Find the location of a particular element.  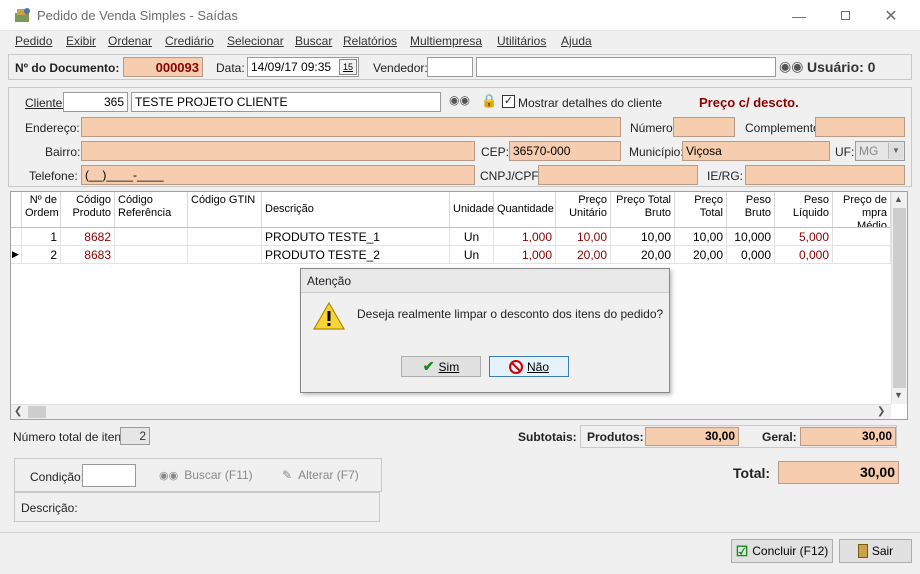

doc-number-field: 000093 is located at coordinates (163, 67).